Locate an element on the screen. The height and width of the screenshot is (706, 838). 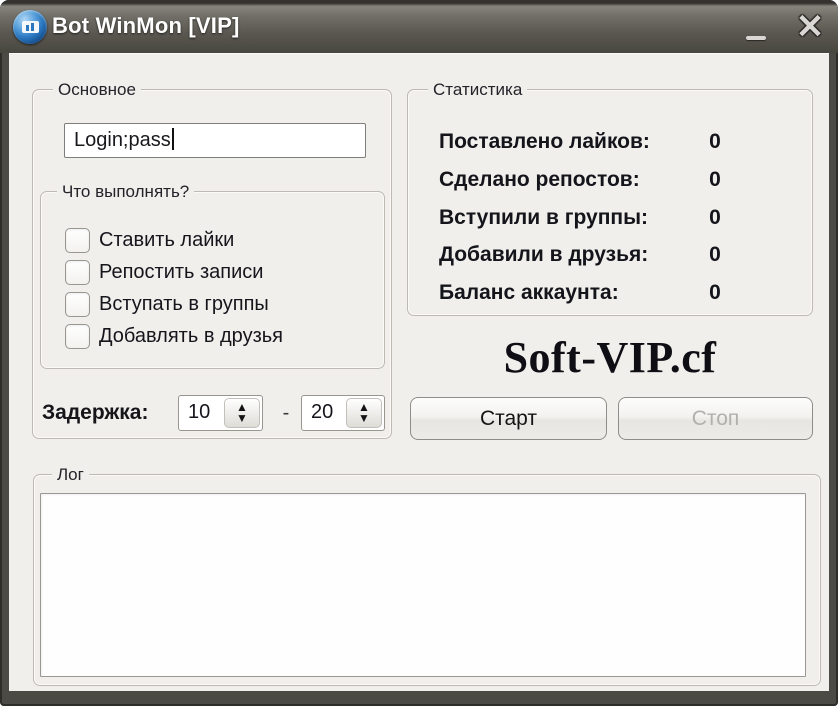
app-logo-icon is located at coordinates (30, 27).